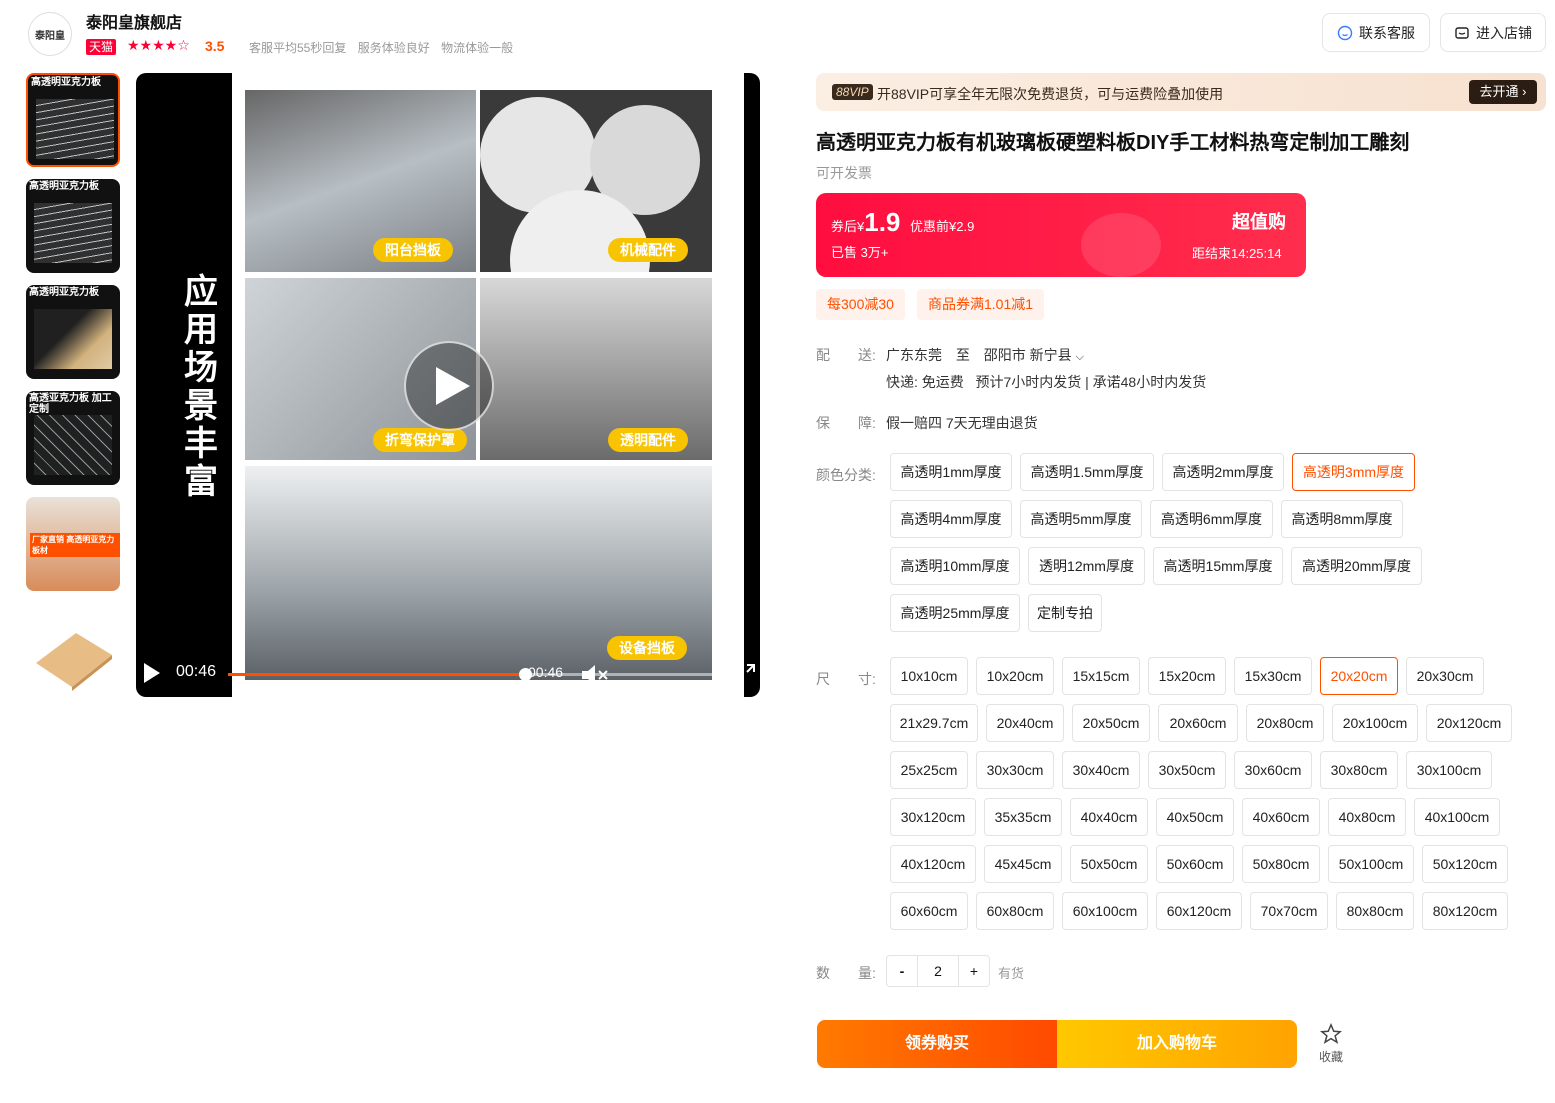  What do you see at coordinates (101, 47) in the screenshot?
I see `tmall-badge: 天猫` at bounding box center [101, 47].